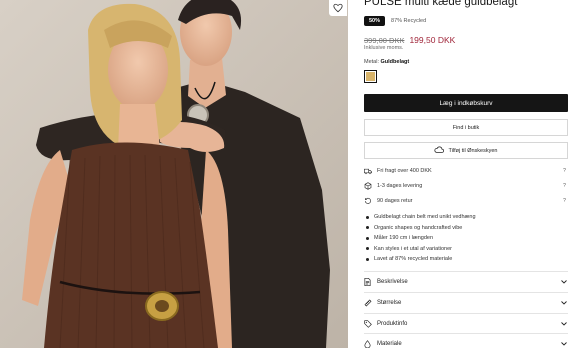 The width and height of the screenshot is (575, 348). What do you see at coordinates (368, 343) in the screenshot?
I see `drop-icon` at bounding box center [368, 343].